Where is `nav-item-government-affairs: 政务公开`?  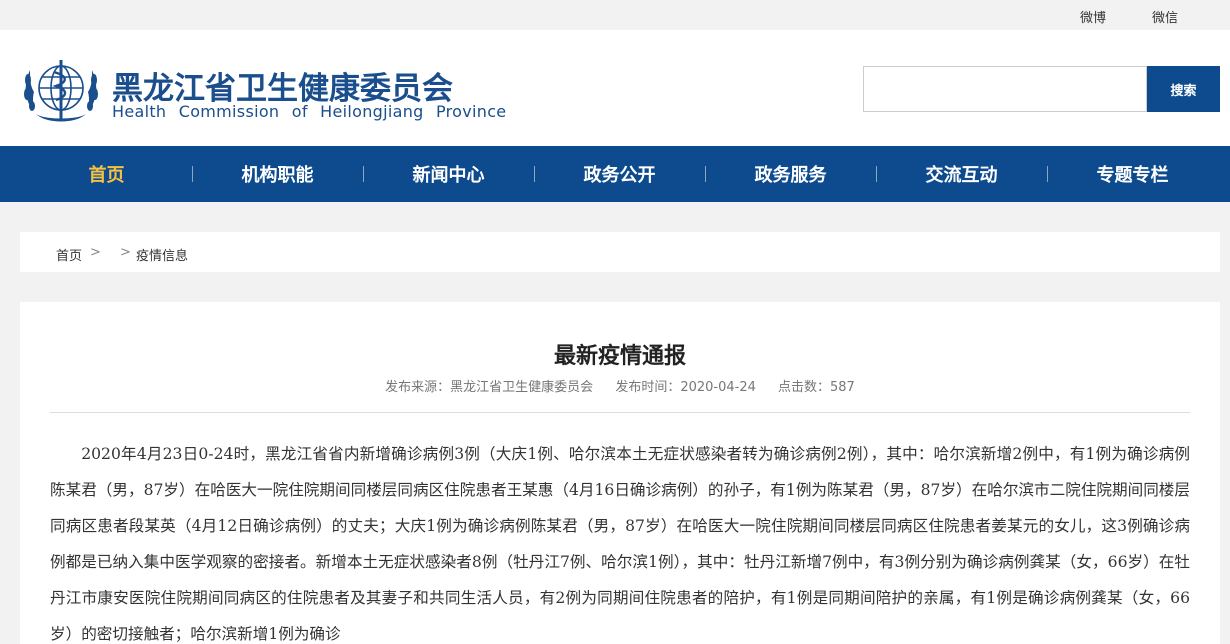 nav-item-government-affairs: 政务公开 is located at coordinates (619, 174).